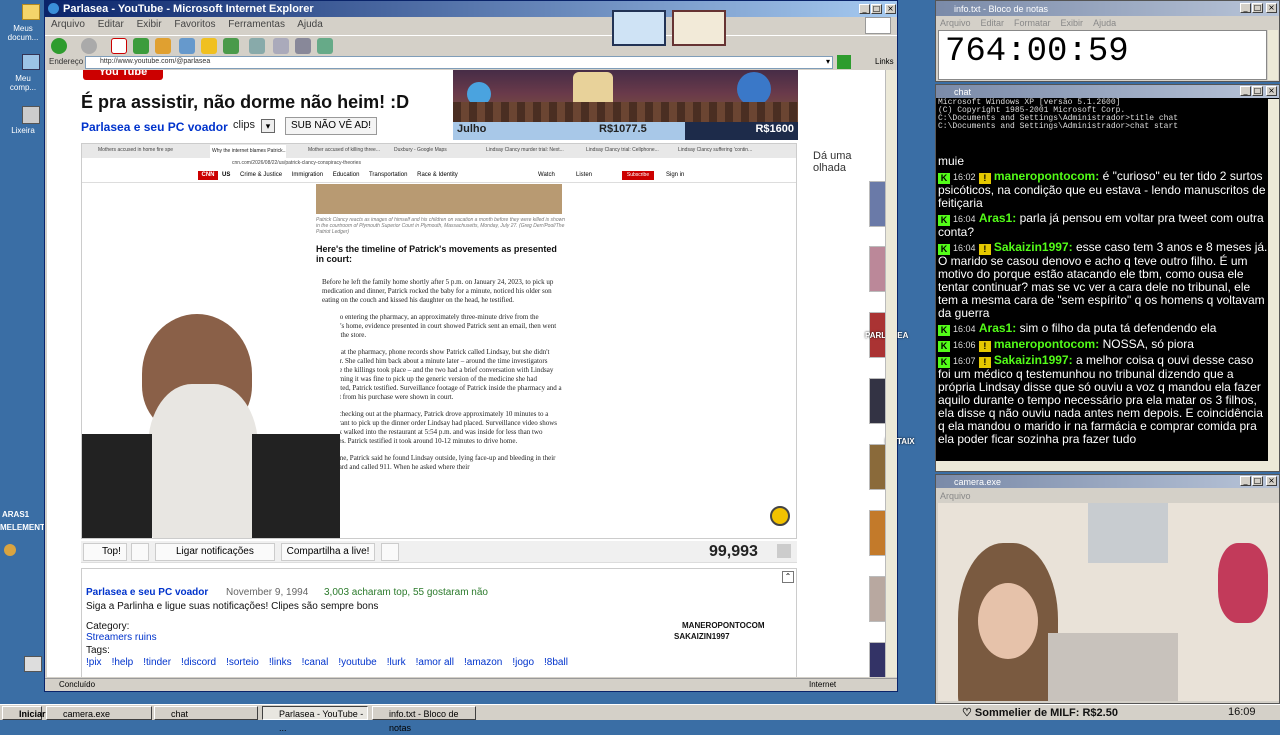 This screenshot has height=735, width=1280. Describe the element at coordinates (123, 662) in the screenshot. I see `tag-link: !help` at that location.